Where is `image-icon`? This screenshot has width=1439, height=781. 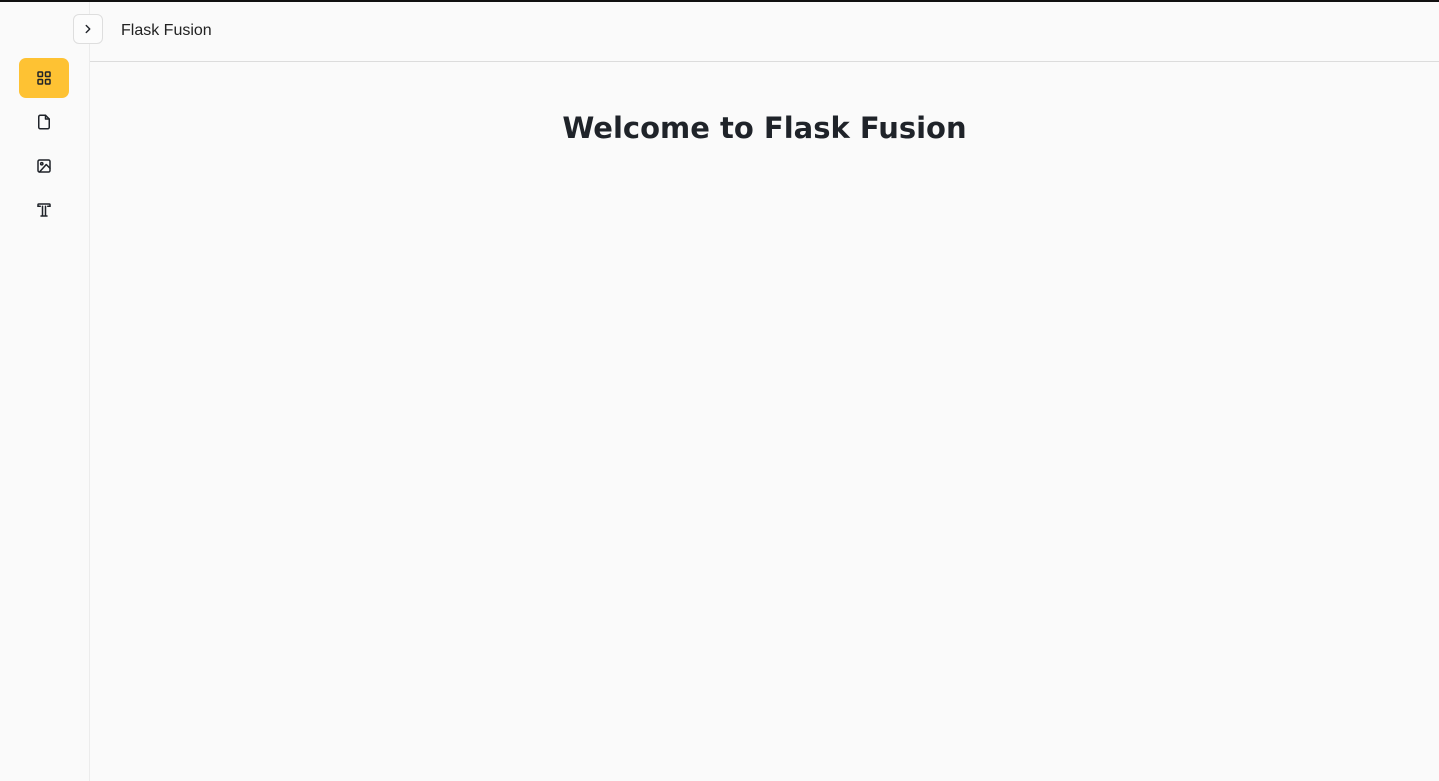 image-icon is located at coordinates (44, 166).